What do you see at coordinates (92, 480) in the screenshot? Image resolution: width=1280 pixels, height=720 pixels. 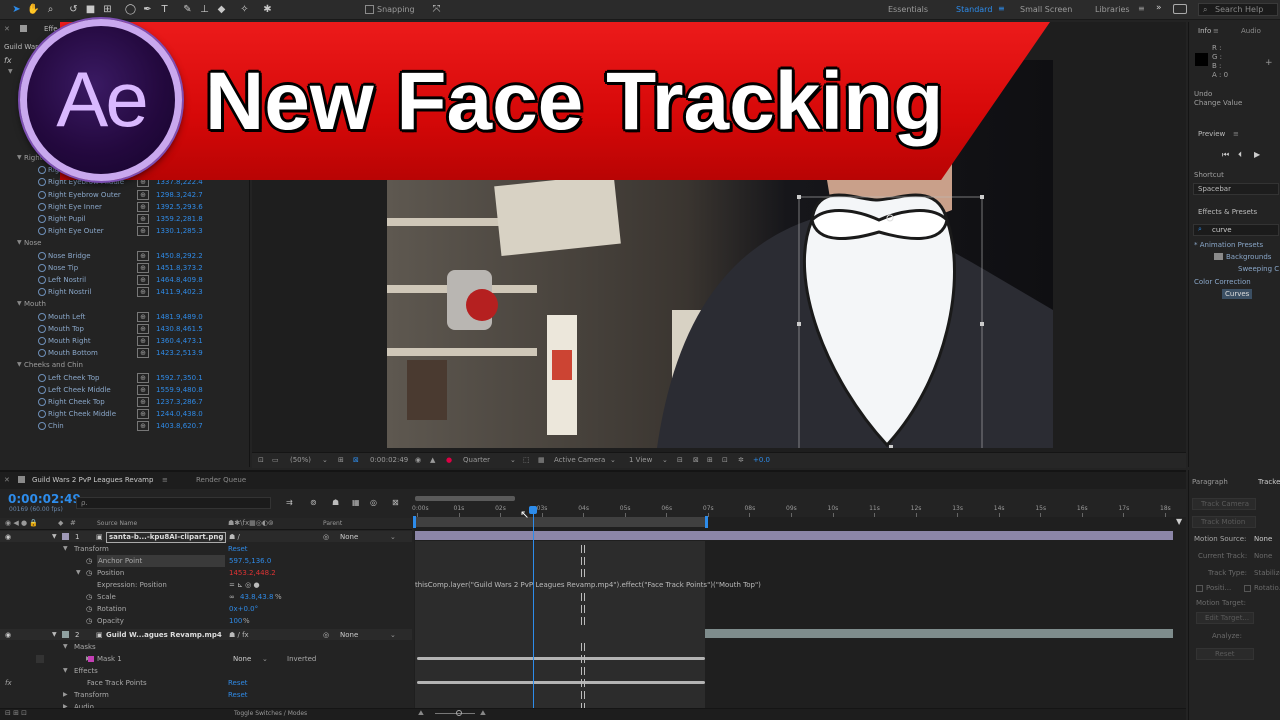 I see `comp-tab: Guild Wars 2 PvP Leagues Revamp` at bounding box center [92, 480].